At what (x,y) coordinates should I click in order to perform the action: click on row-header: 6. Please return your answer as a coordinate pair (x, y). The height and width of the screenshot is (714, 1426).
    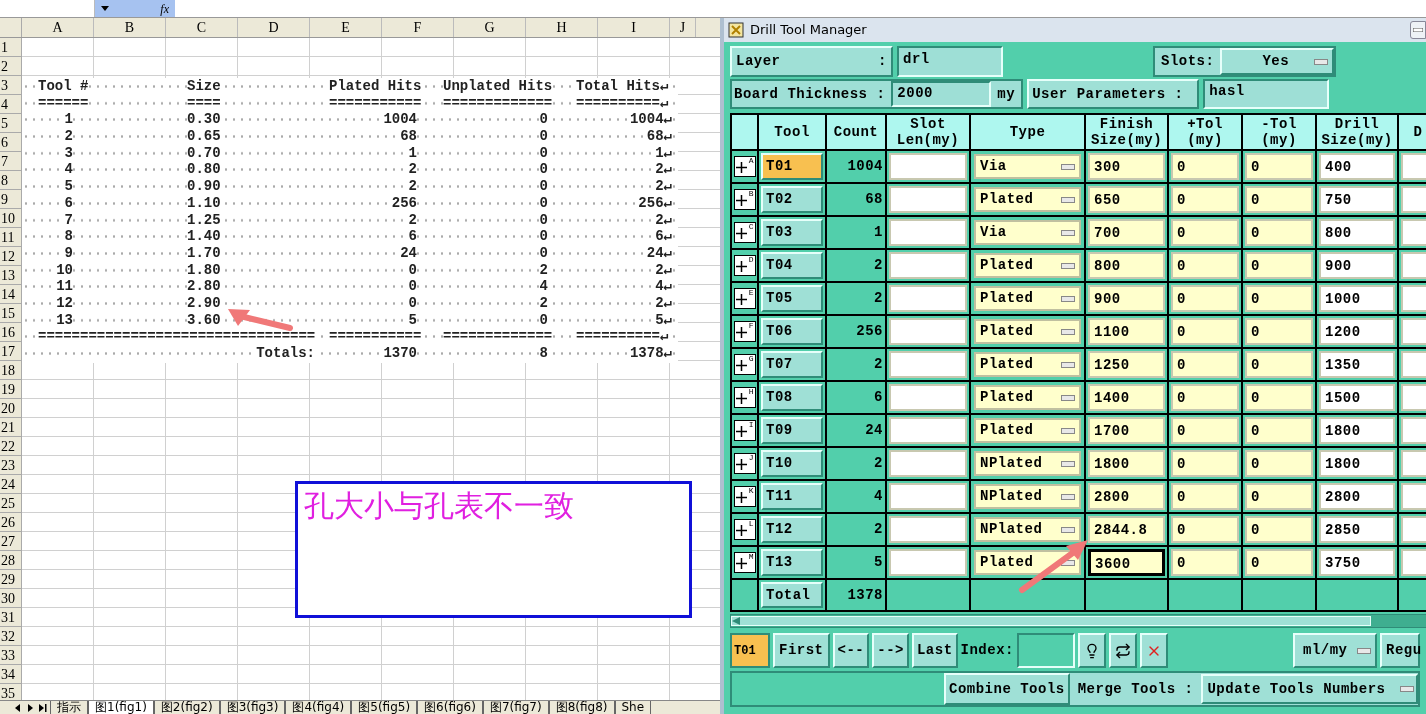
    Looking at the image, I should click on (11, 142).